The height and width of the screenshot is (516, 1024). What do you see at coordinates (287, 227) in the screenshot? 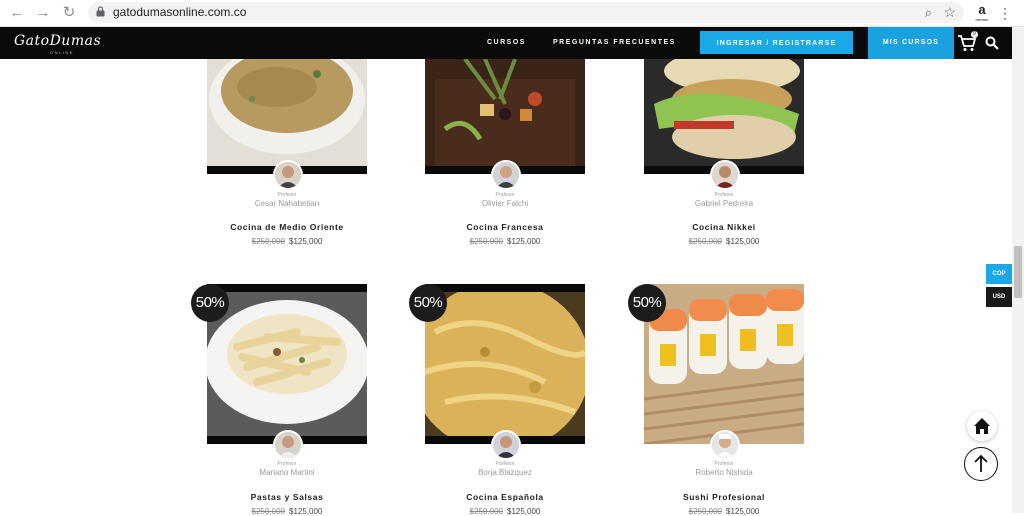
I see `course-title: Cocina de Medio Oriente` at bounding box center [287, 227].